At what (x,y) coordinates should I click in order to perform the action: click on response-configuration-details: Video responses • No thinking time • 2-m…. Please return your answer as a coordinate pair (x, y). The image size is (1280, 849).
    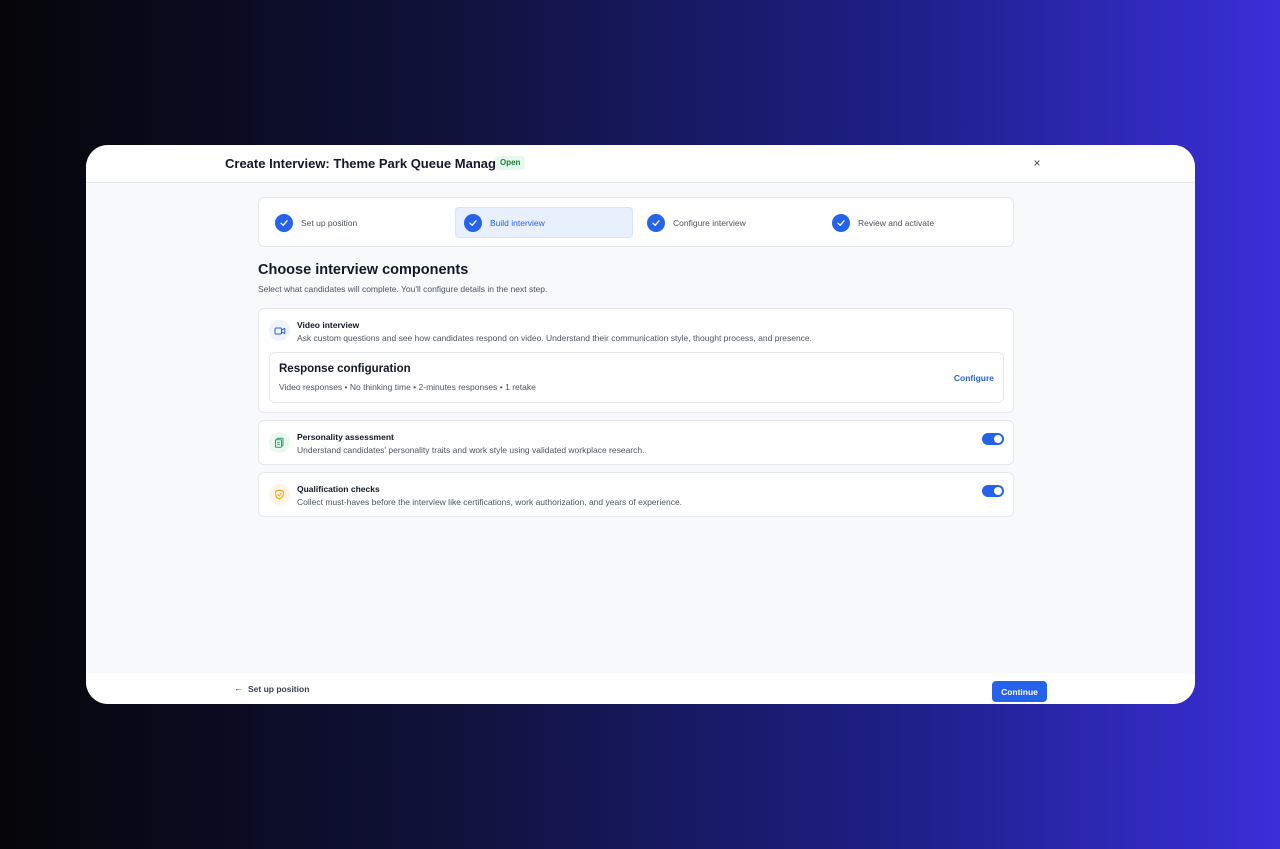
    Looking at the image, I should click on (407, 387).